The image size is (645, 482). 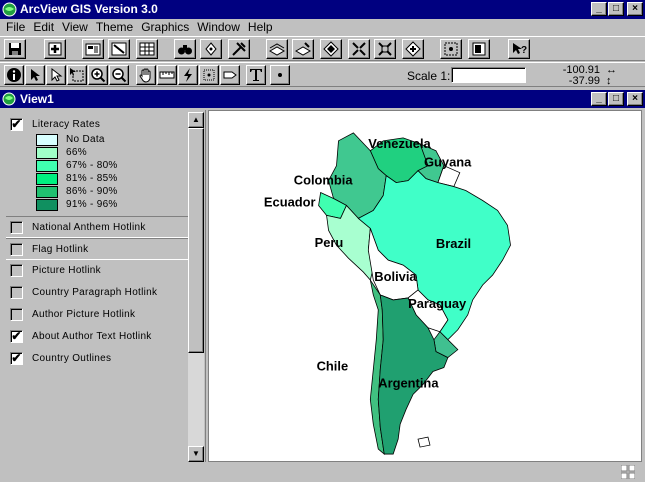 I want to click on theme-national-anthem-hotlink: National Anthem Hotlink, so click(x=98, y=227).